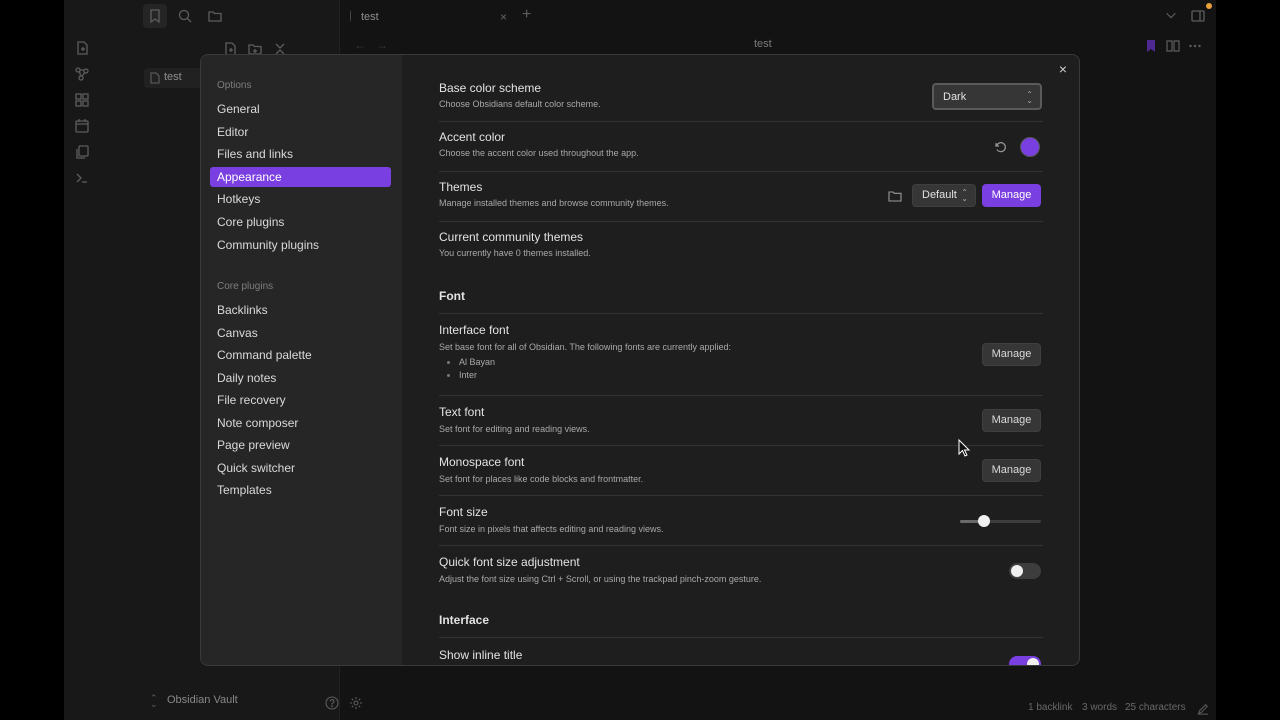  What do you see at coordinates (300, 400) in the screenshot?
I see `nav-file-recovery: File recovery` at bounding box center [300, 400].